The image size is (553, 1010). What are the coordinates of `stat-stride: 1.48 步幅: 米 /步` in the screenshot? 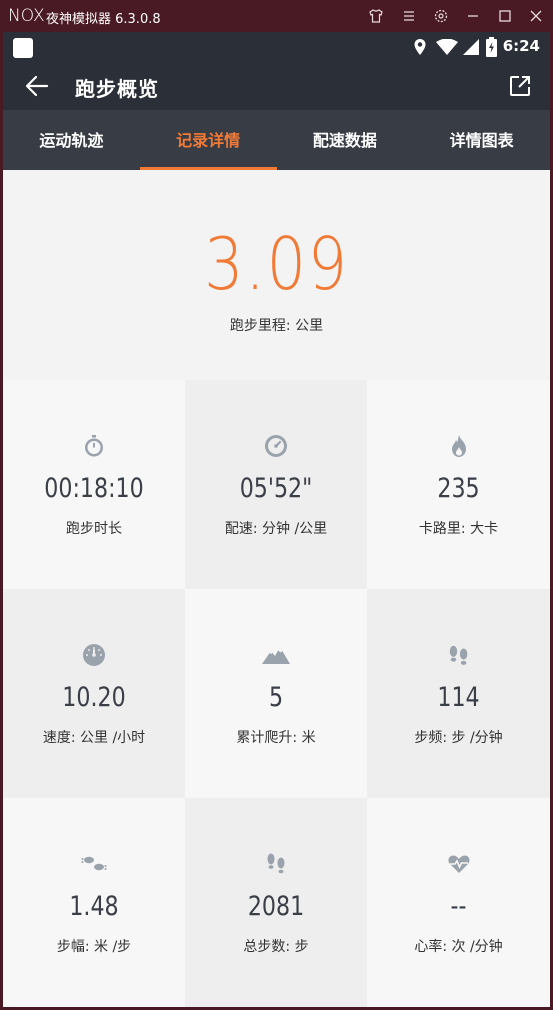 It's located at (94, 902).